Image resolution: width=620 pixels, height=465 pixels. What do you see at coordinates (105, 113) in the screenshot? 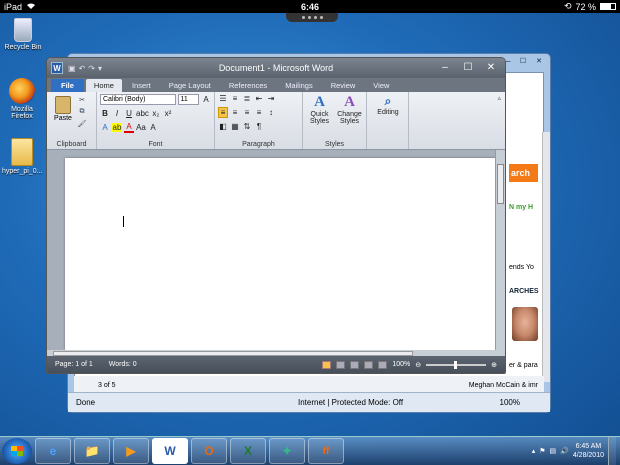
I see `bold-button: B` at bounding box center [105, 113].